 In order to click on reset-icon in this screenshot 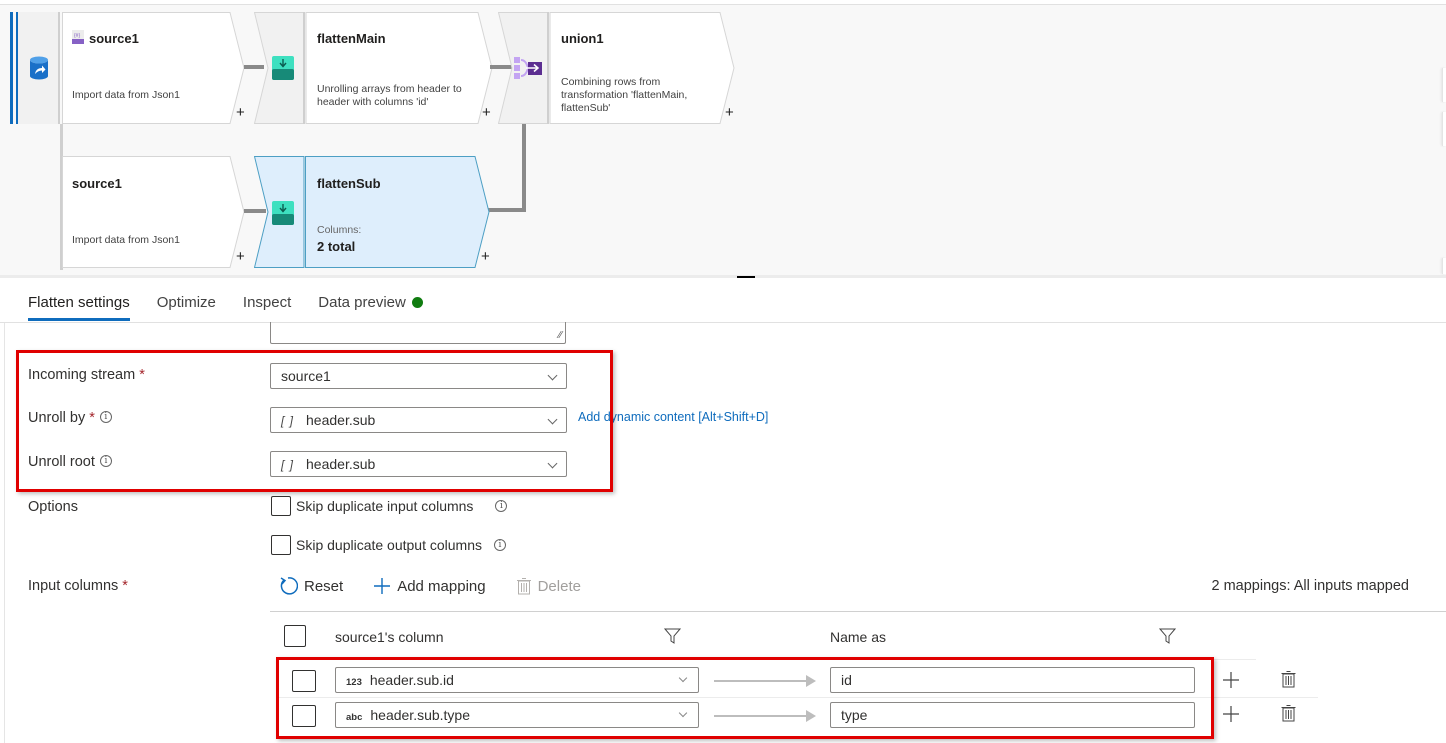, I will do `click(289, 586)`.